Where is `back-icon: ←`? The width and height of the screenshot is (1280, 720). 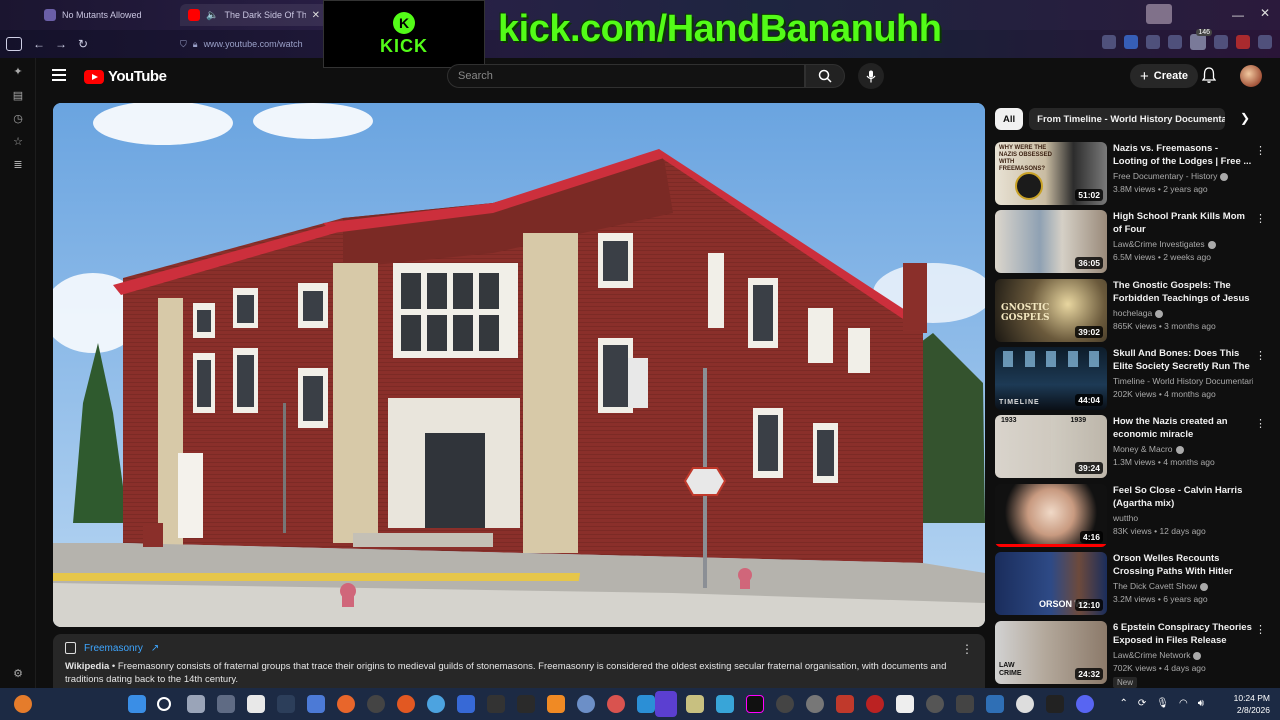
back-icon: ← is located at coordinates (39, 44).